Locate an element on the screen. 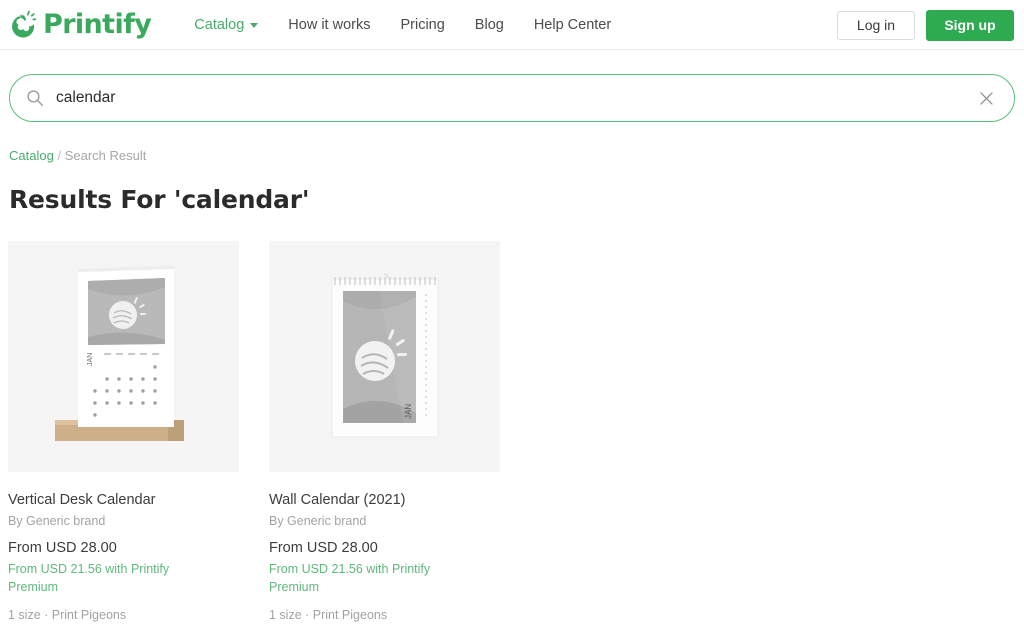 Image resolution: width=1024 pixels, height=644 pixels. product-title: Wall Calendar (2021) is located at coordinates (337, 500).